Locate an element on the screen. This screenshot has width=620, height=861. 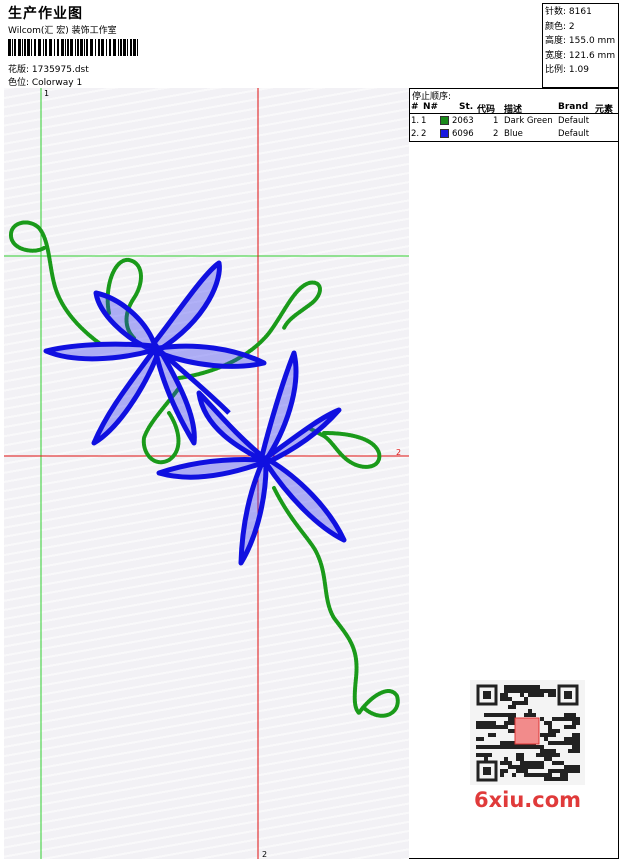
spec-height: 高度: 155.0 mm is located at coordinates (580, 41).